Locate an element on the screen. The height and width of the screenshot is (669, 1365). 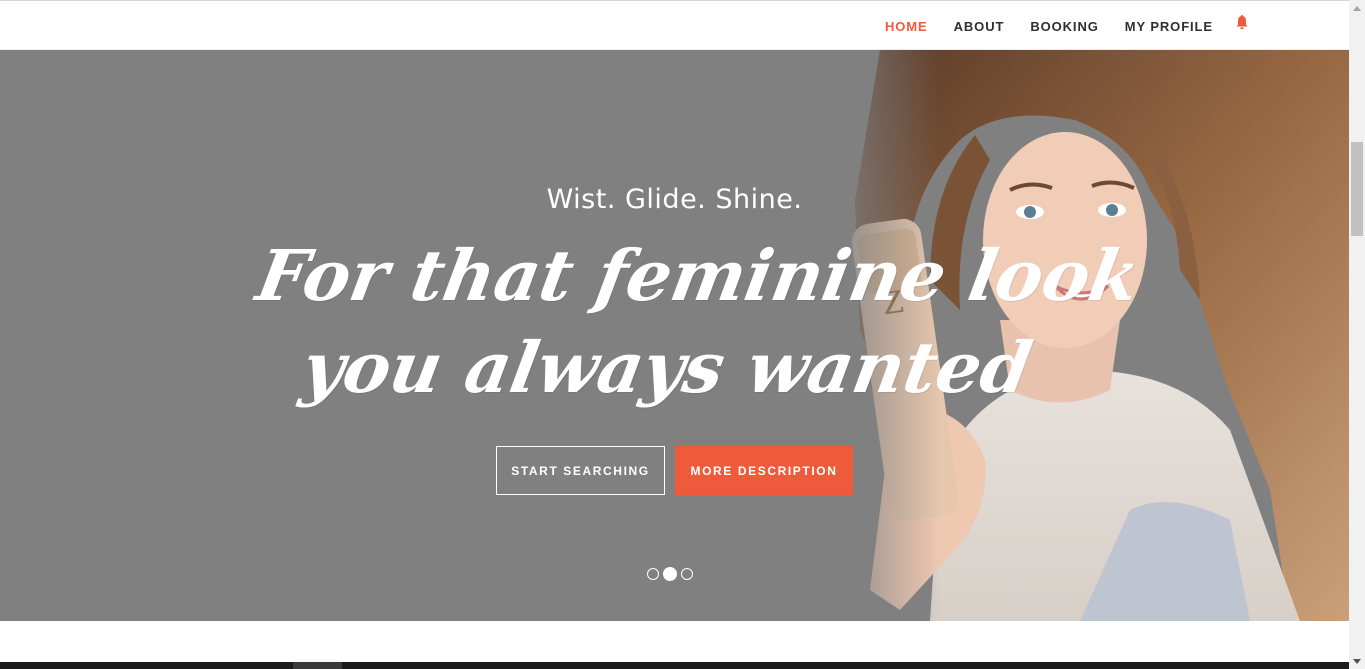
start-searching-button: START SEARCHING is located at coordinates (580, 470).